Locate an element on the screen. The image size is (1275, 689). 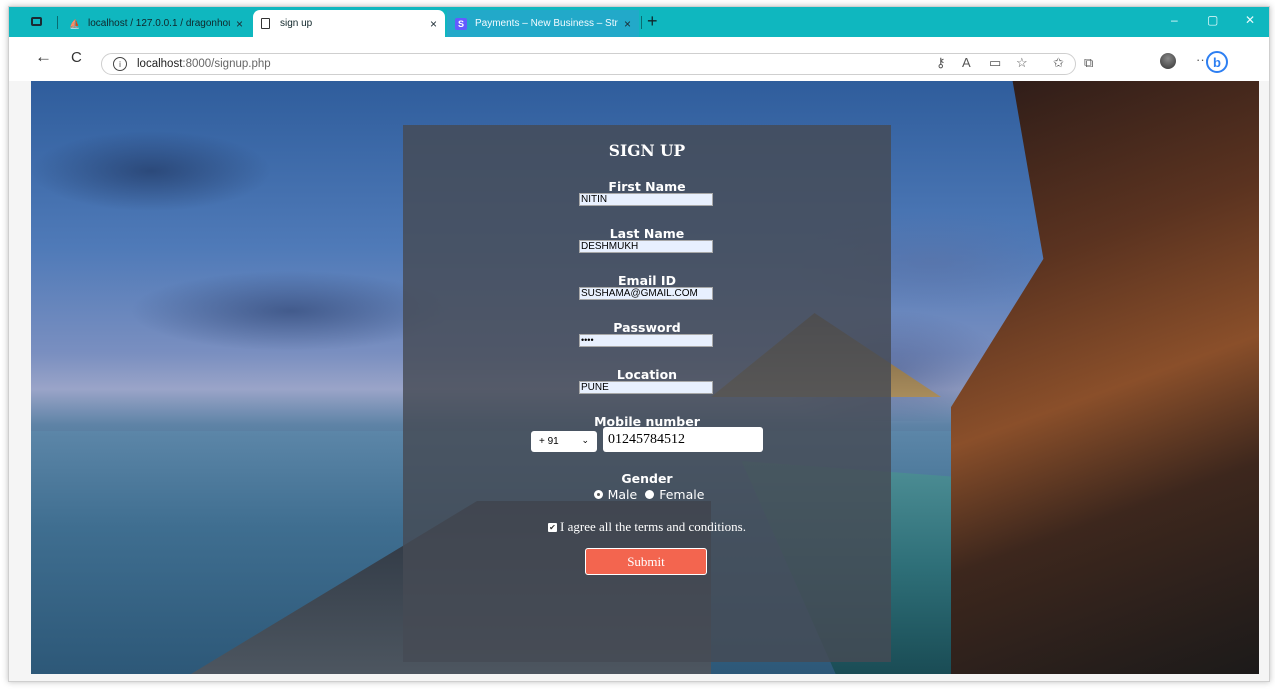
read-aloud-icon: A is located at coordinates (966, 62).